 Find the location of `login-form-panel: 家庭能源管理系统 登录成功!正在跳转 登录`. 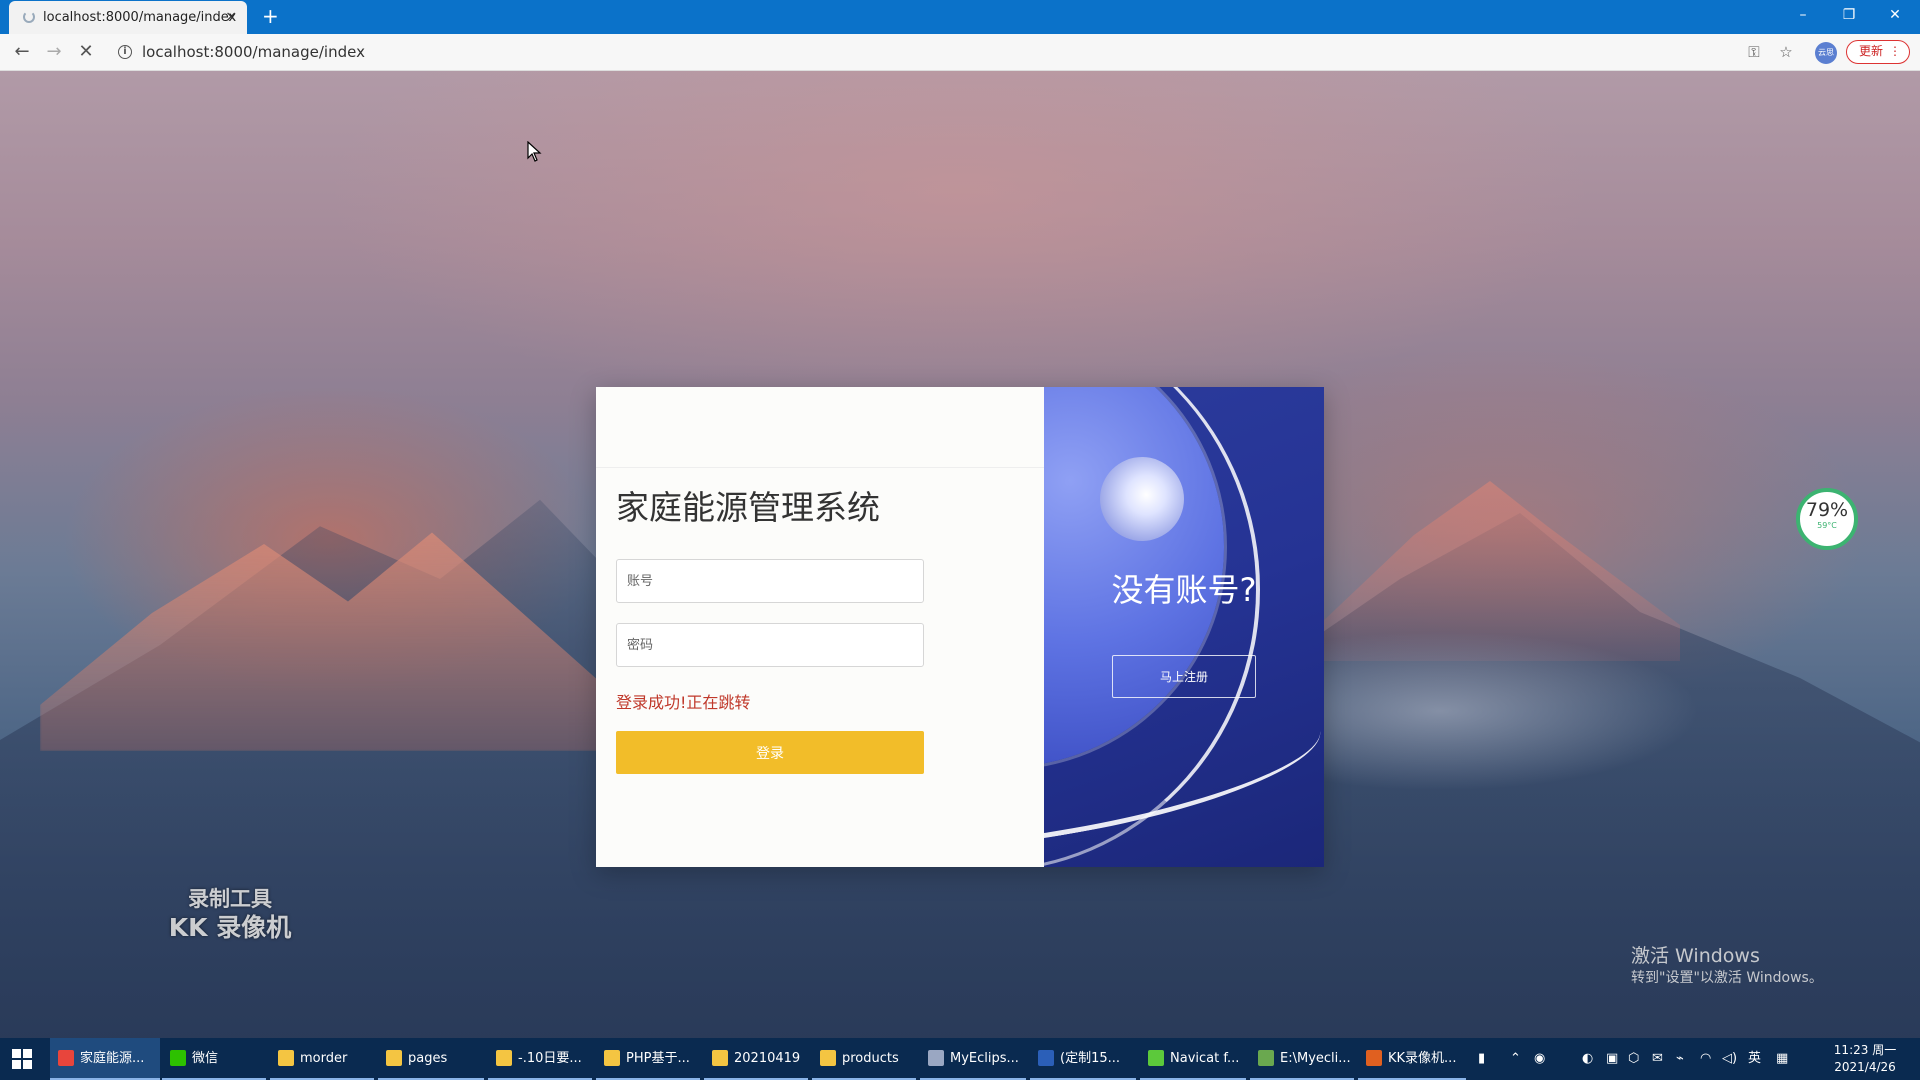

login-form-panel: 家庭能源管理系统 登录成功!正在跳转 登录 is located at coordinates (820, 627).